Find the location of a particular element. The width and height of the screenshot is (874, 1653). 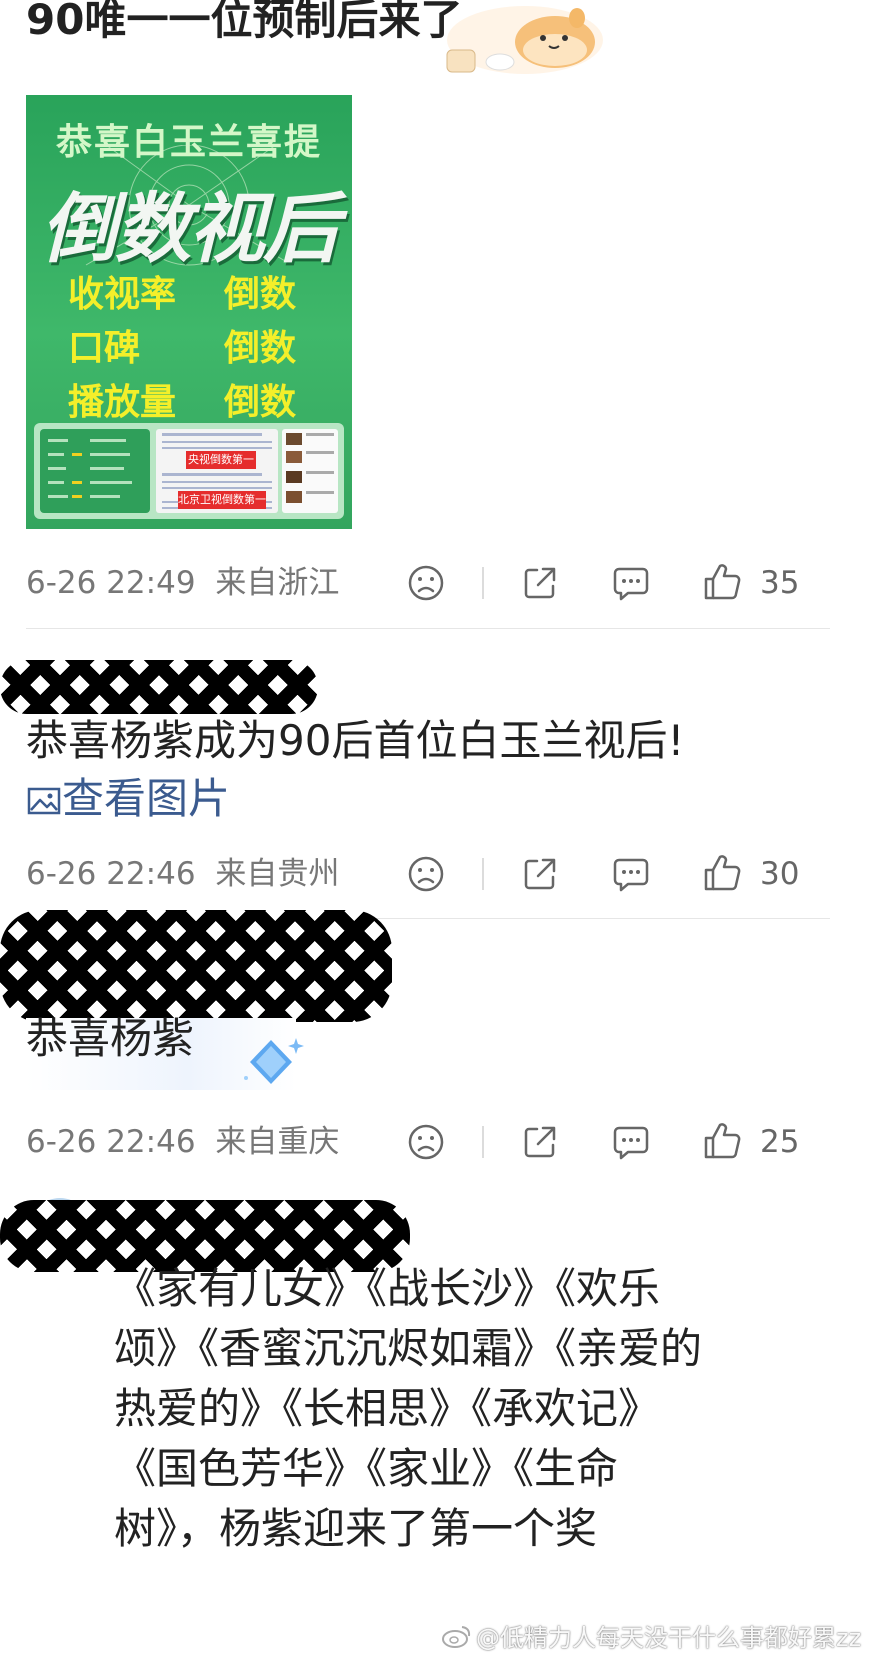

post-1-like-count: 35 is located at coordinates (780, 583).